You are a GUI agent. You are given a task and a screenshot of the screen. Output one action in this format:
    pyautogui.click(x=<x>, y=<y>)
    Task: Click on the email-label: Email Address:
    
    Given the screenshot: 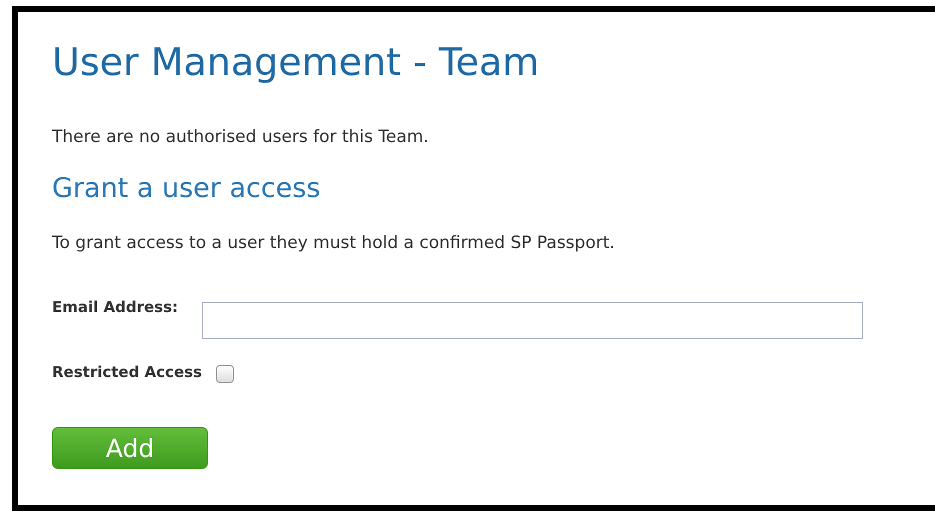 What is the action you would take?
    pyautogui.click(x=115, y=307)
    